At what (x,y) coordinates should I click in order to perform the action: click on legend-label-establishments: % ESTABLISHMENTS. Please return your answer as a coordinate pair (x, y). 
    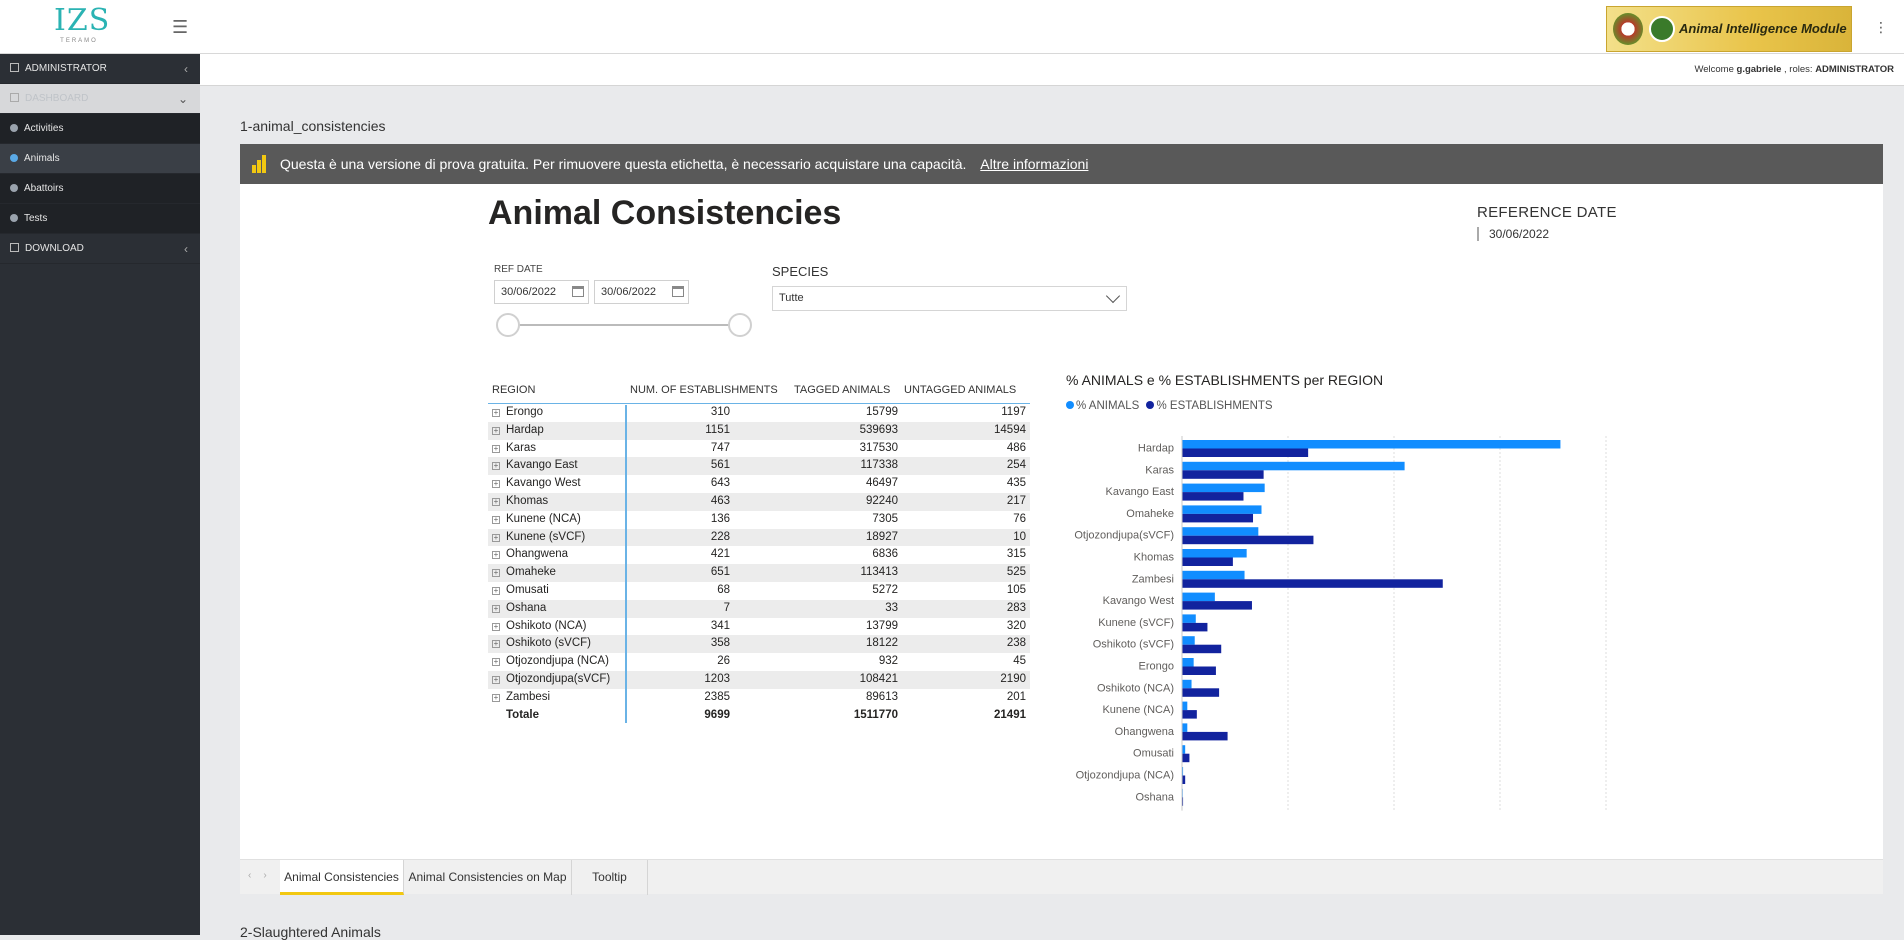
    Looking at the image, I should click on (1214, 406).